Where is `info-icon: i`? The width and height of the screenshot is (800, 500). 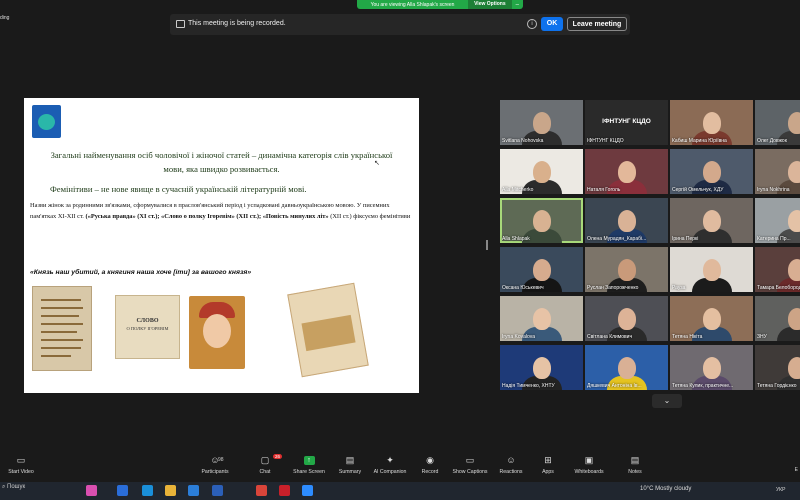
info-icon: i is located at coordinates (532, 24).